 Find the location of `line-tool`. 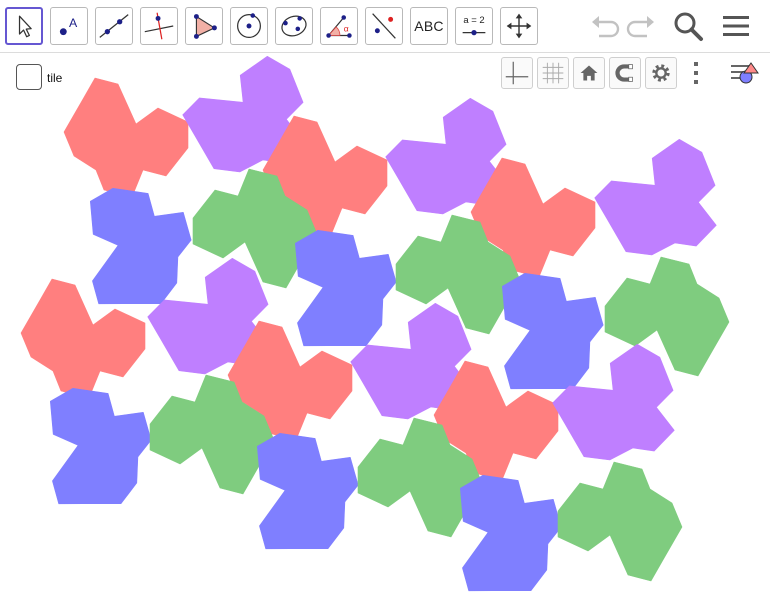

line-tool is located at coordinates (114, 26).